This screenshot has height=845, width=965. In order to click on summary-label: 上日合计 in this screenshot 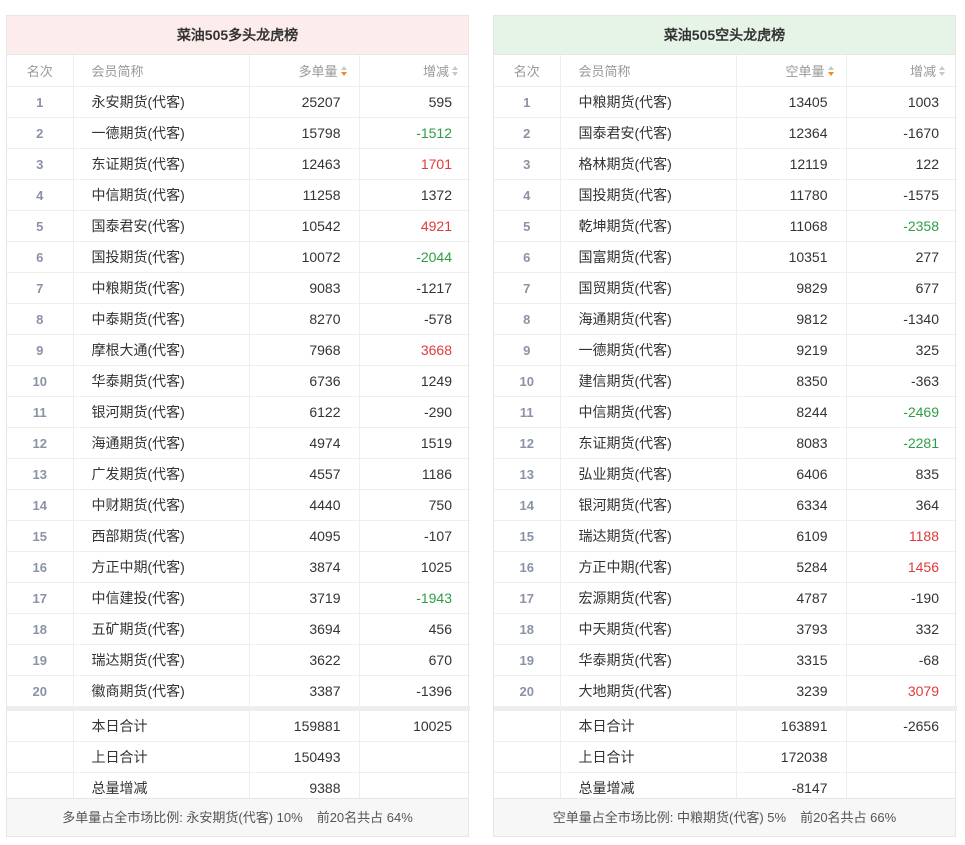, I will do `click(161, 757)`.